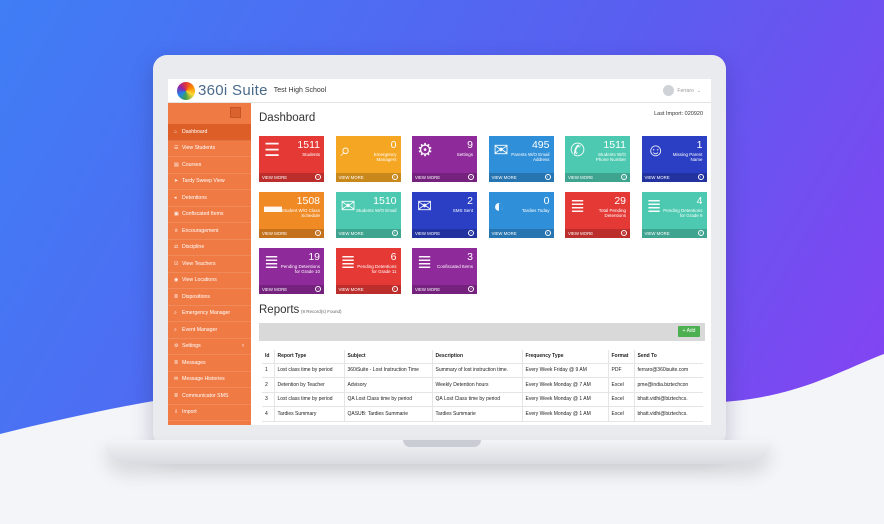 The width and height of the screenshot is (884, 524). What do you see at coordinates (209, 347) in the screenshot?
I see `sidebar-item-settings: ⚙ Settings ‹` at bounding box center [209, 347].